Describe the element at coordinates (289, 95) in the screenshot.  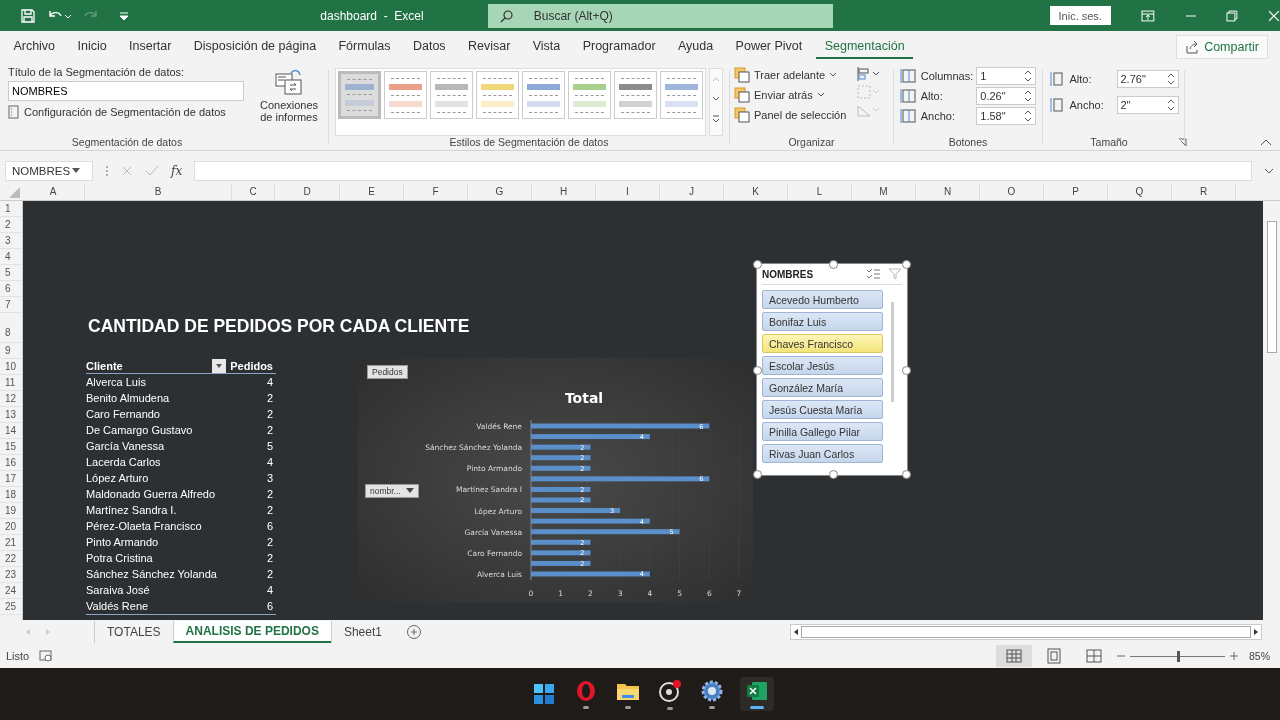
I see `report-connections-button: Conexiones de informes` at that location.